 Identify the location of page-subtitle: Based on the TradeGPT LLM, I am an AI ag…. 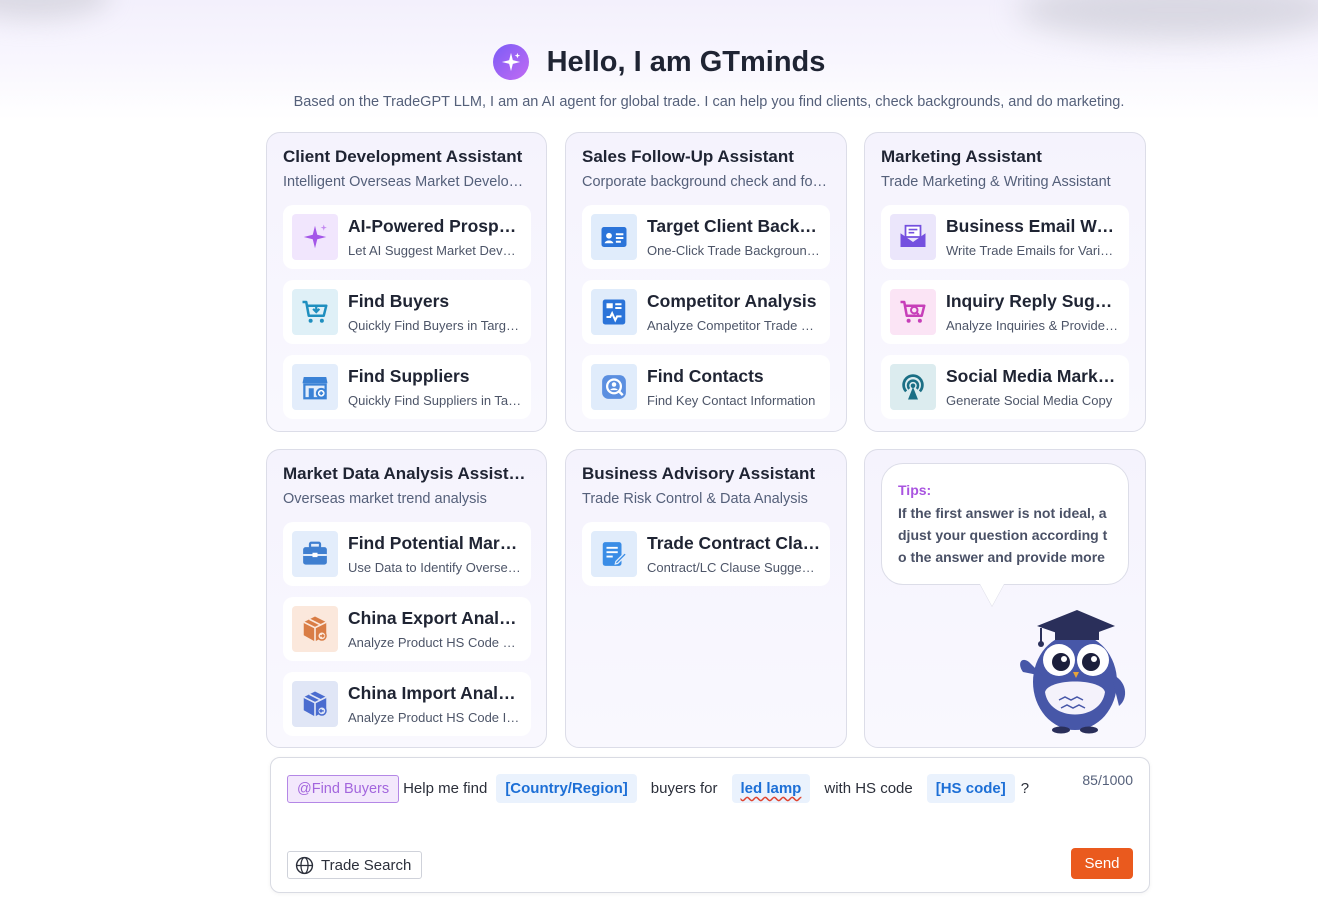
(659, 102).